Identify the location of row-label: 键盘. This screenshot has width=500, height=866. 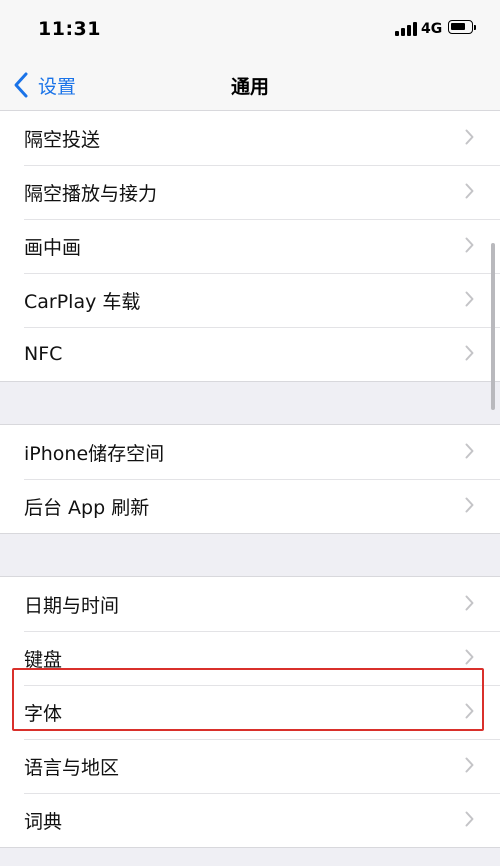
(43, 659).